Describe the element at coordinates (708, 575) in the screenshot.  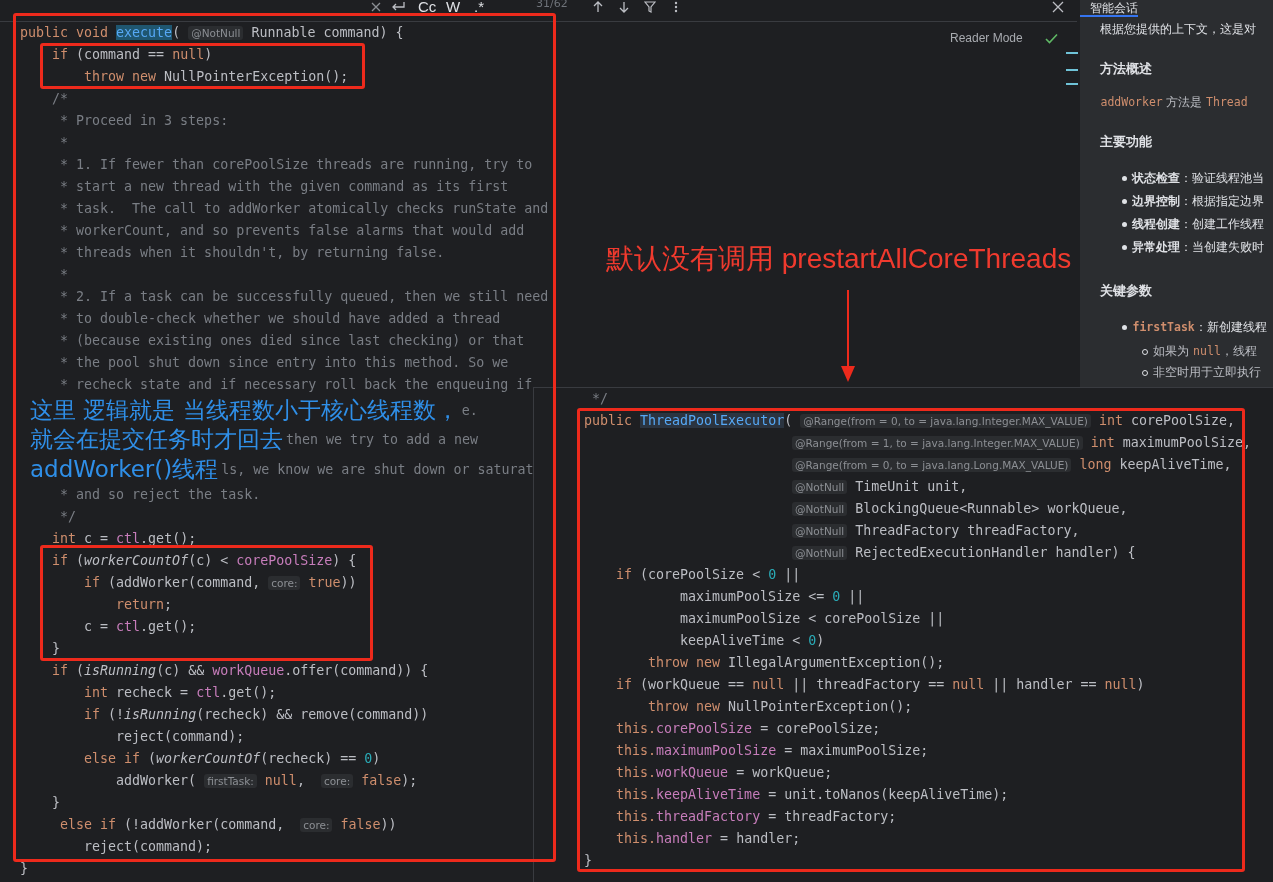
I see `code-line: if (corePoolSize < 0 ||` at that location.